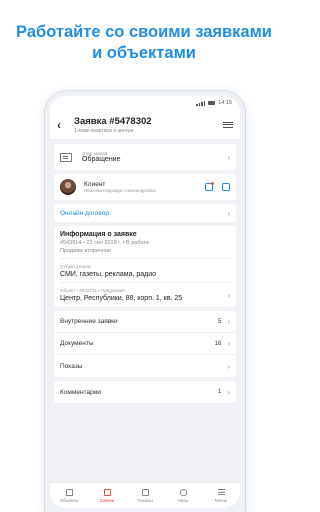  I want to click on client-title: Клиент, so click(95, 184).